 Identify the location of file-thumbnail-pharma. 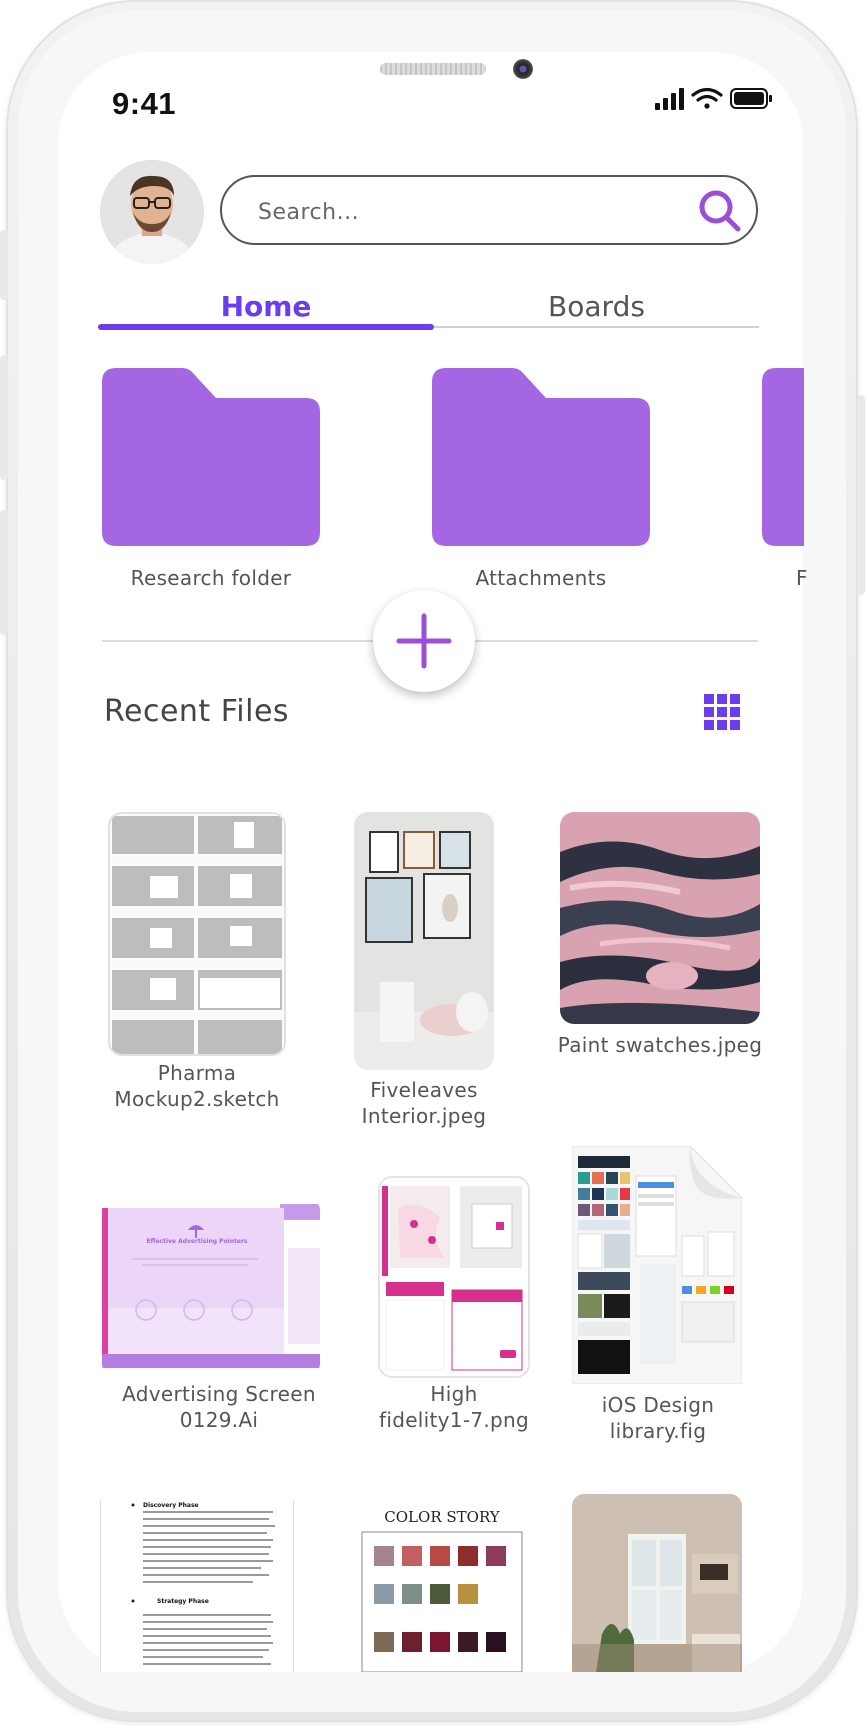
(197, 934).